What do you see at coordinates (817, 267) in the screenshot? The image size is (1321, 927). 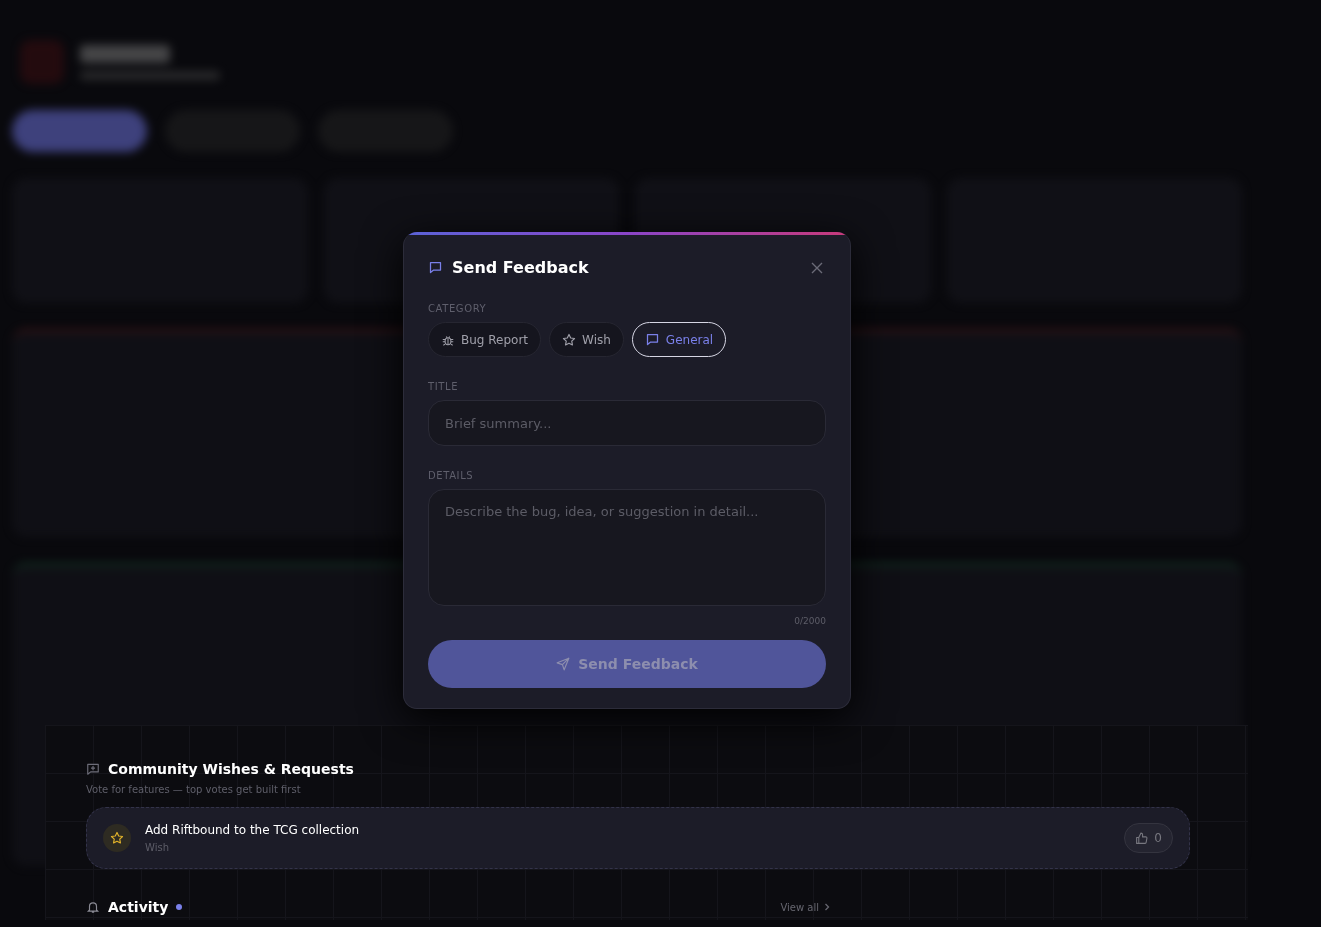 I see `close-icon` at bounding box center [817, 267].